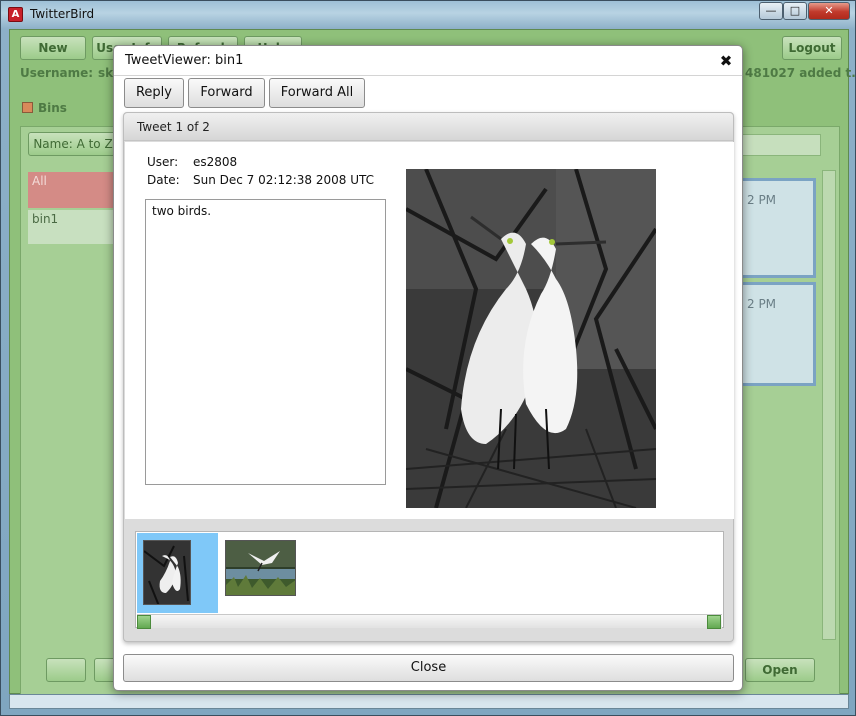 The height and width of the screenshot is (716, 856). I want to click on app-status-bar, so click(429, 701).